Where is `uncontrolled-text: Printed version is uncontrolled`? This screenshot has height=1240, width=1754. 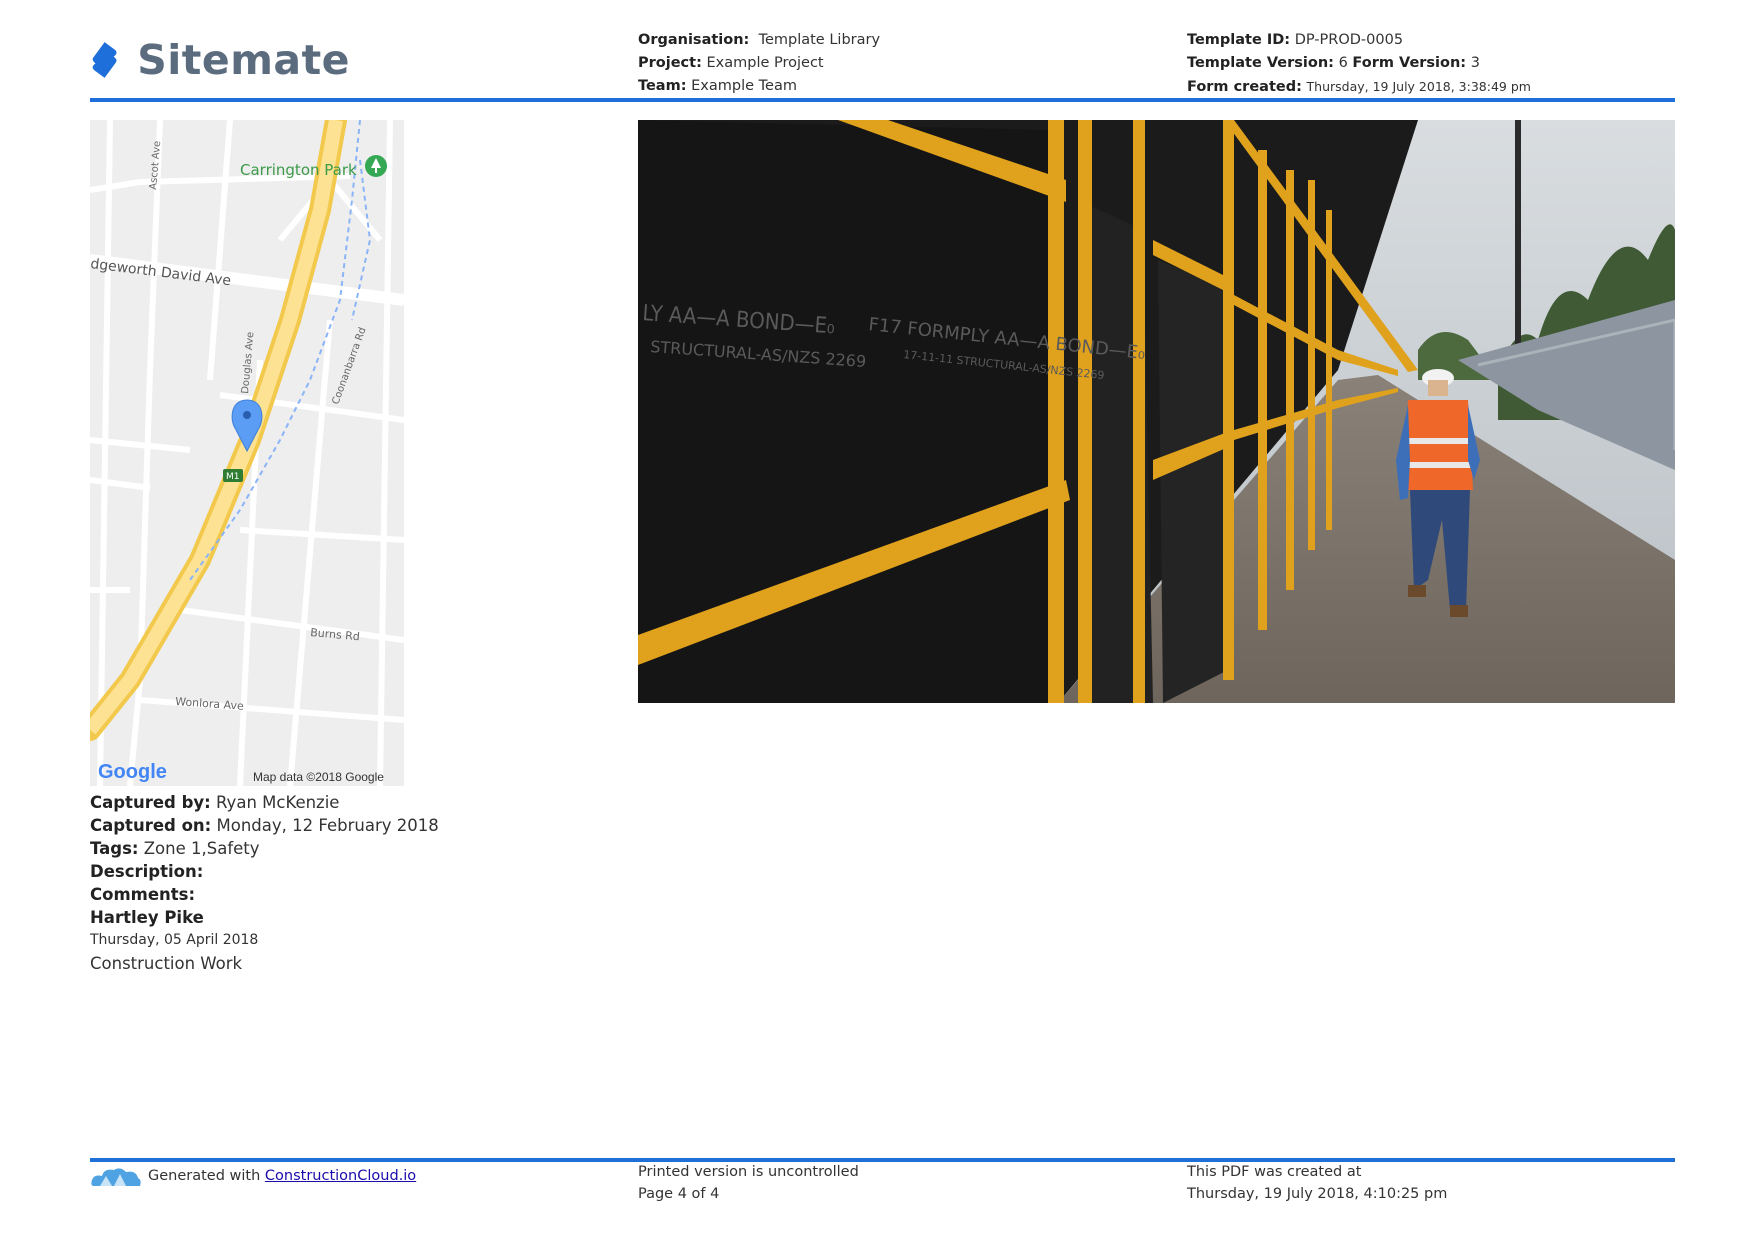
uncontrolled-text: Printed version is uncontrolled is located at coordinates (748, 1172).